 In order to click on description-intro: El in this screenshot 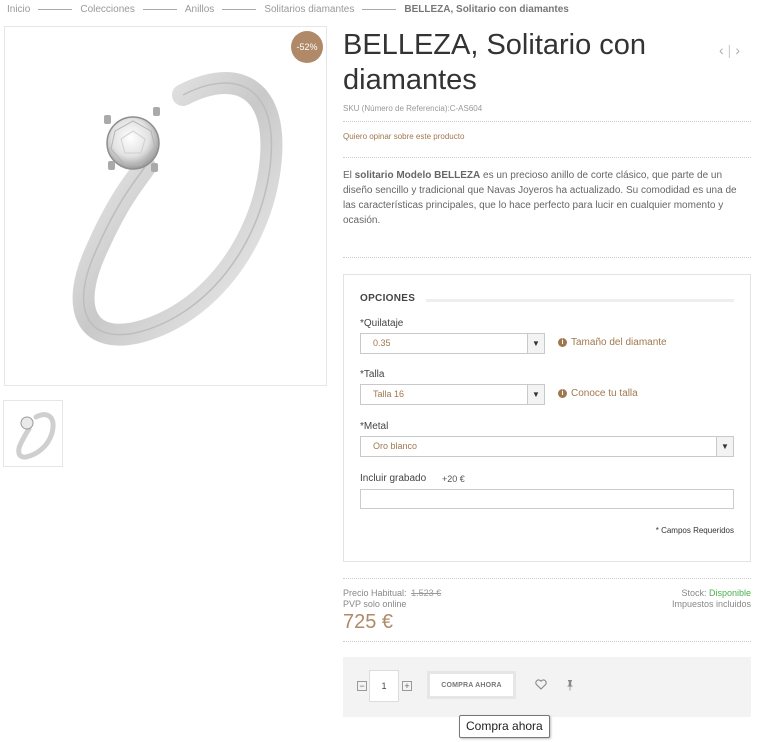, I will do `click(349, 175)`.